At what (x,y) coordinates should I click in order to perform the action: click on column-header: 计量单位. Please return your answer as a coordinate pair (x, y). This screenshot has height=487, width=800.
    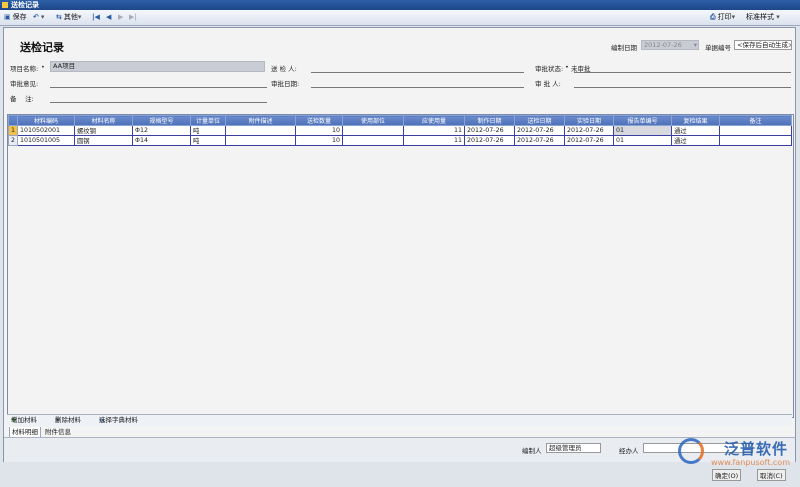
    Looking at the image, I should click on (208, 120).